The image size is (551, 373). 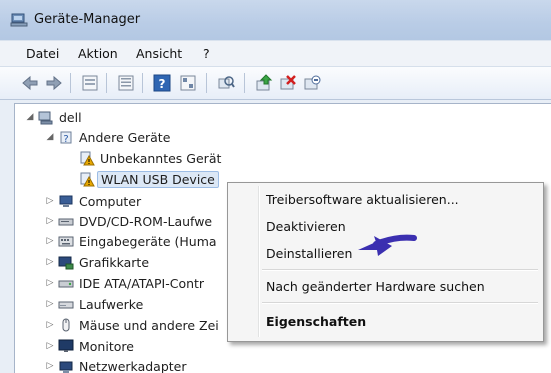 What do you see at coordinates (161, 158) in the screenshot?
I see `tree-item-label: Unbekanntes Gerät` at bounding box center [161, 158].